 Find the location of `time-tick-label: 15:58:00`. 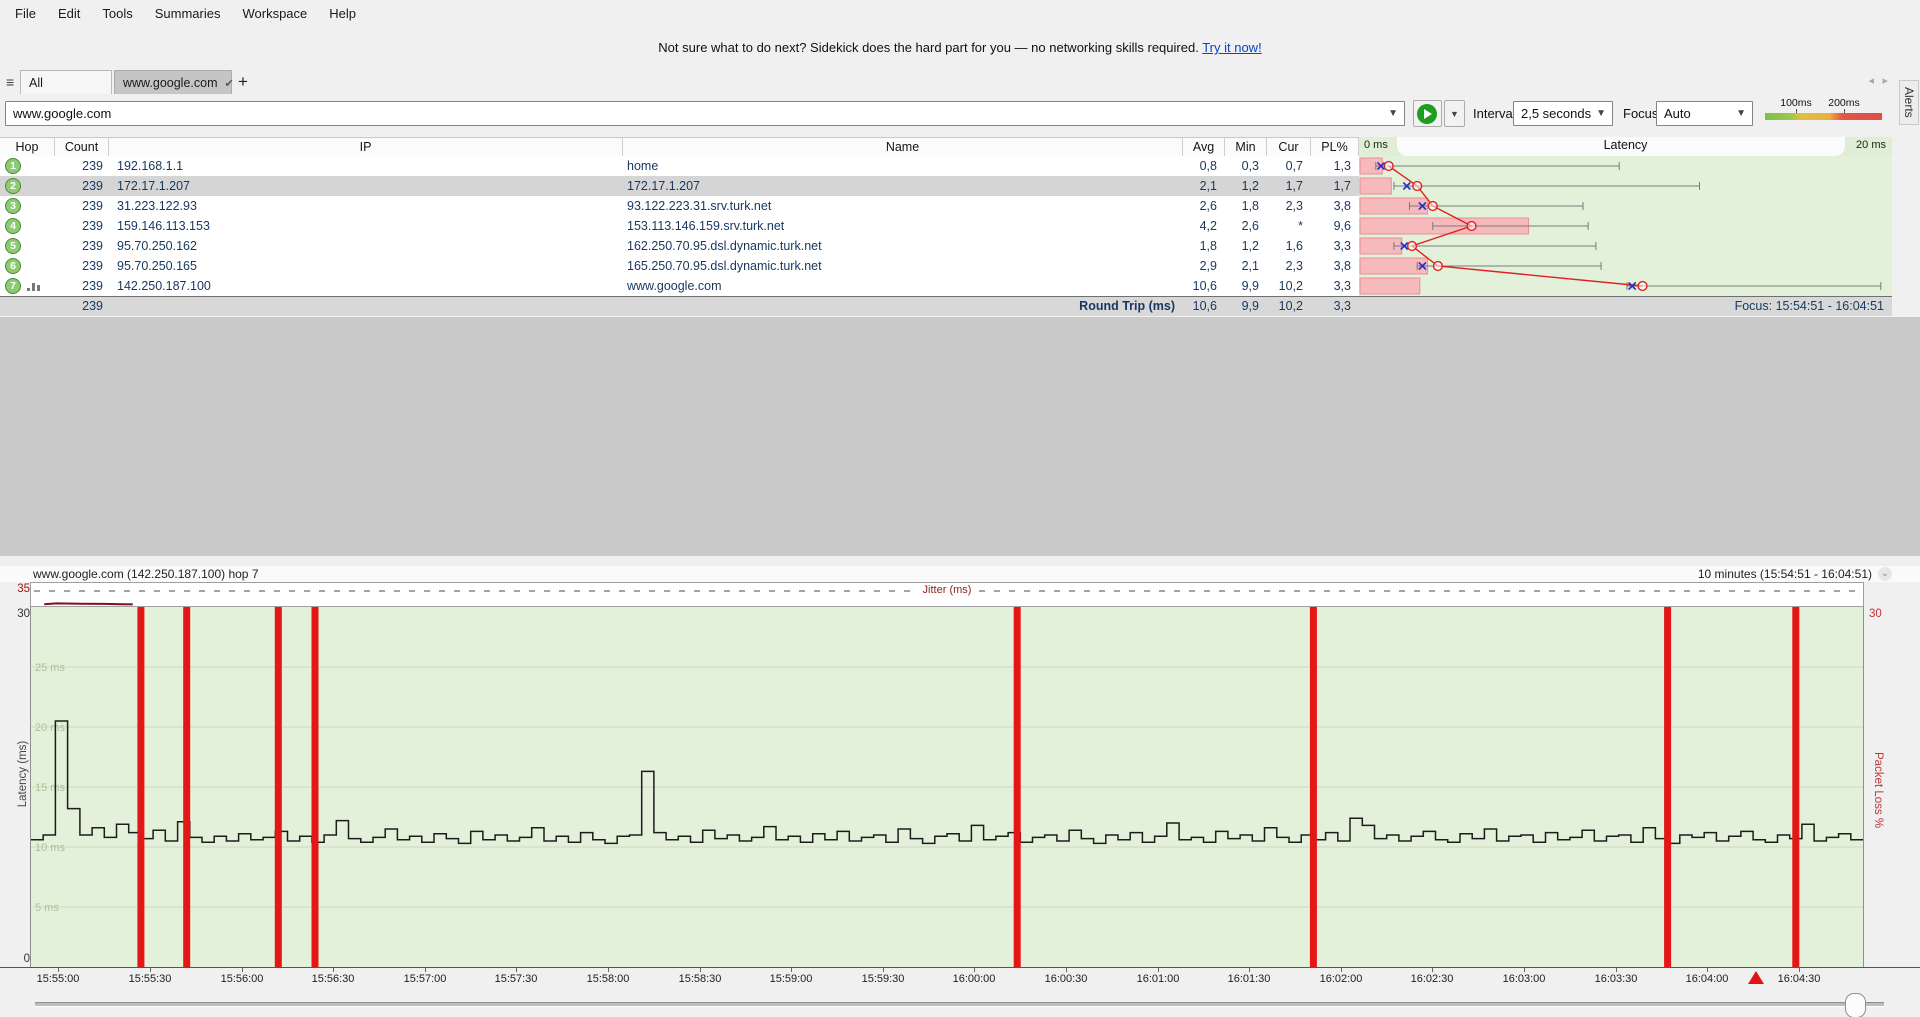

time-tick-label: 15:58:00 is located at coordinates (608, 979).